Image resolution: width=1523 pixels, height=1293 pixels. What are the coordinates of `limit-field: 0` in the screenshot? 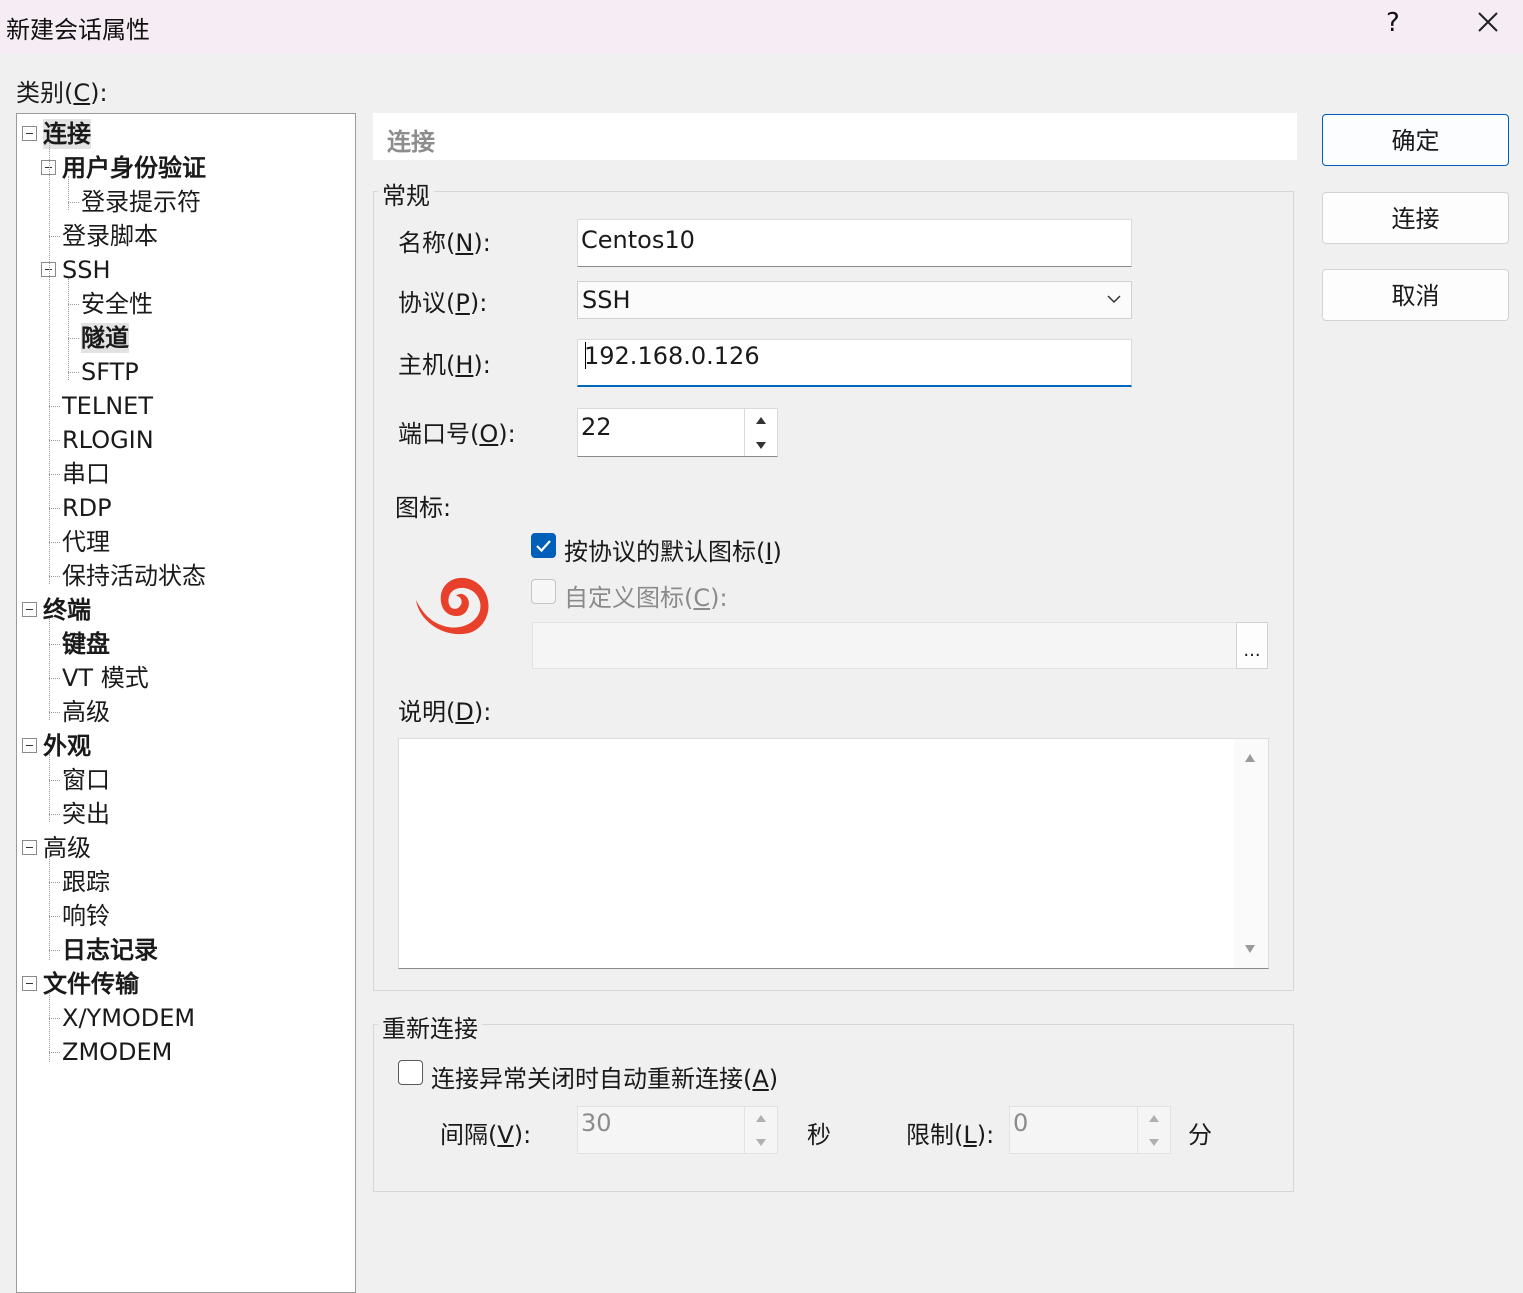 It's located at (1090, 1130).